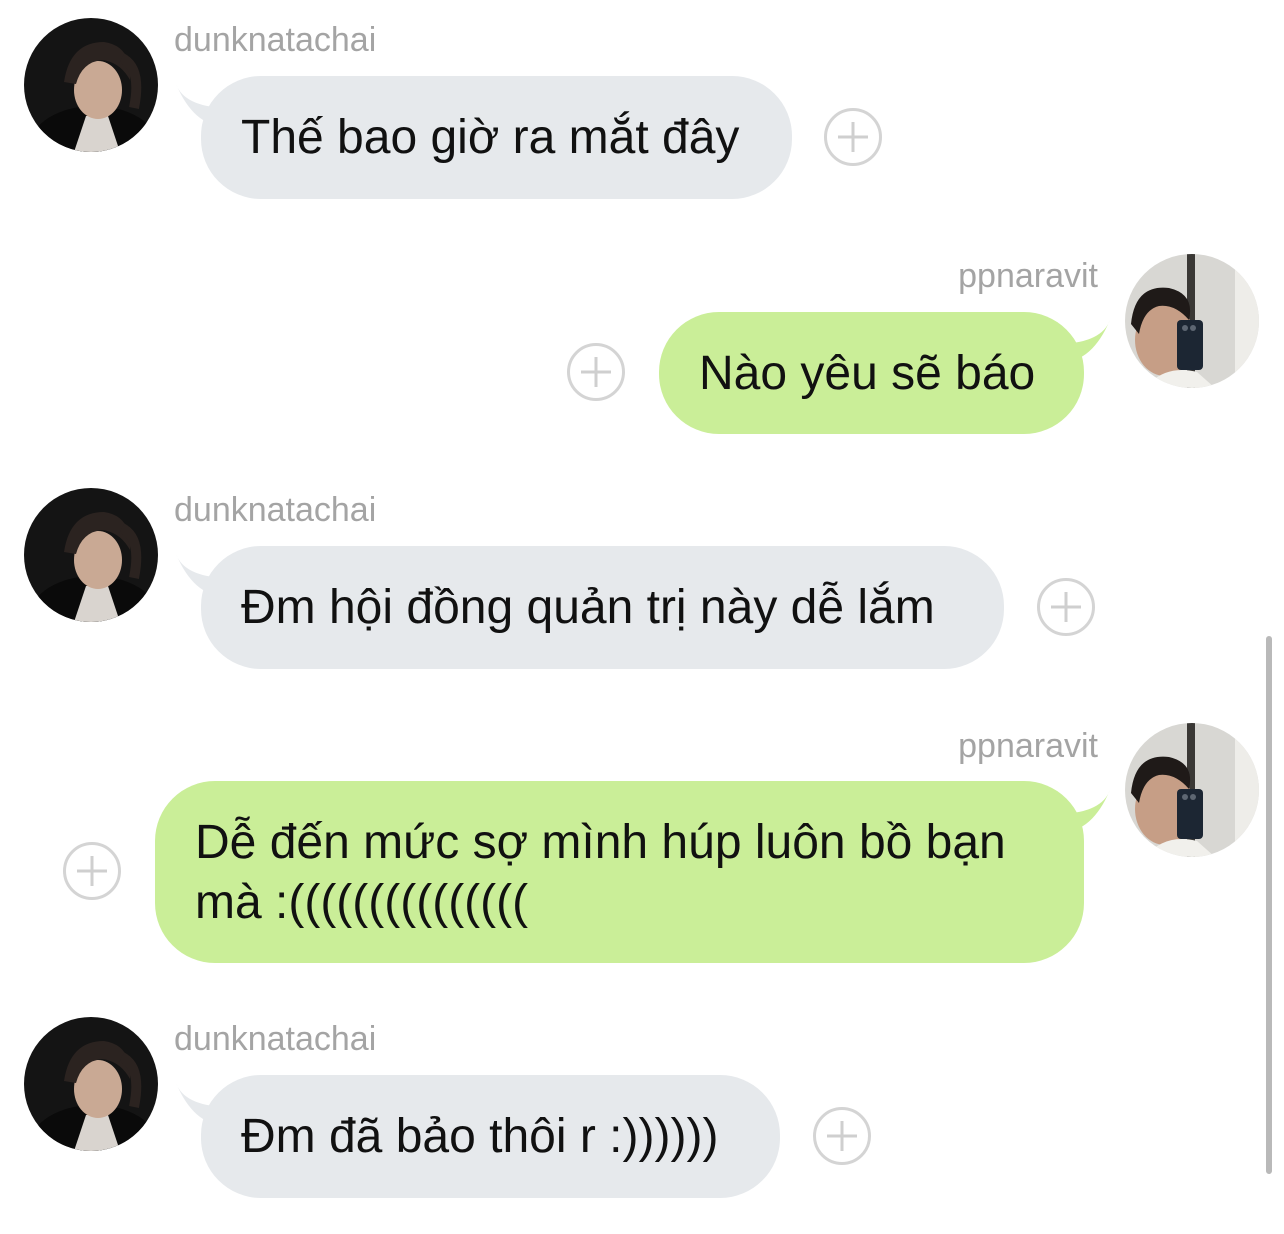  Describe the element at coordinates (867, 373) in the screenshot. I see `message-text: Nào yêu sẽ báo` at that location.